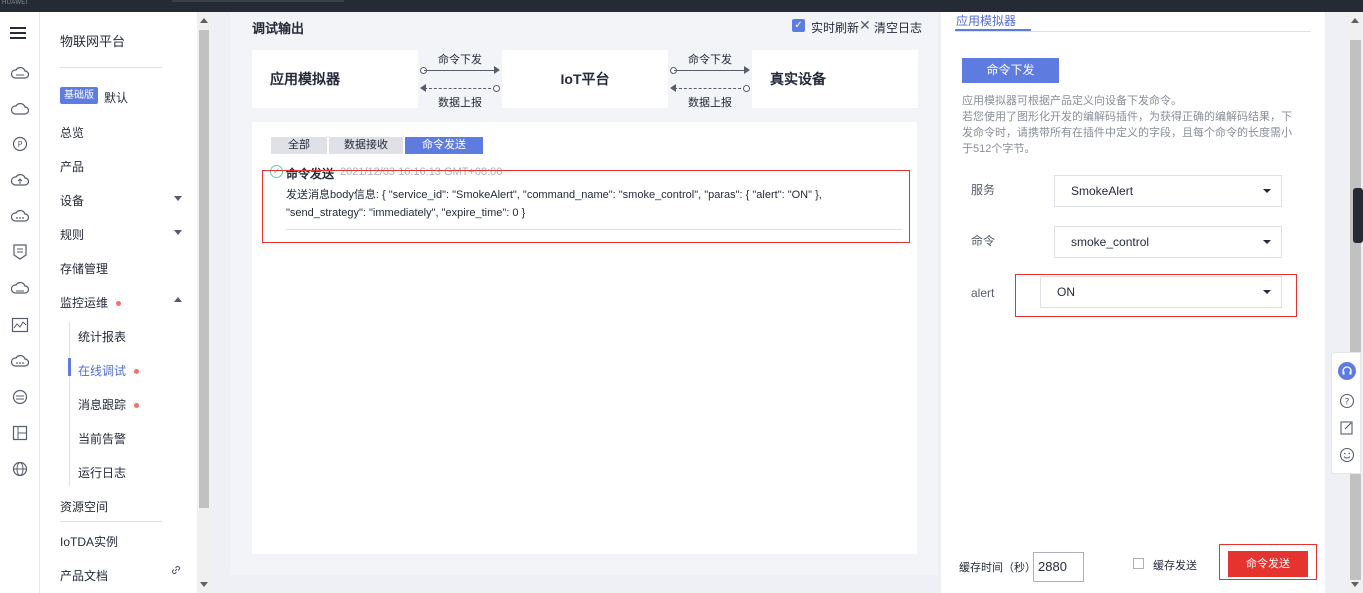 This screenshot has height=593, width=1363. What do you see at coordinates (72, 132) in the screenshot?
I see `sidebar-item-overview: 总览` at bounding box center [72, 132].